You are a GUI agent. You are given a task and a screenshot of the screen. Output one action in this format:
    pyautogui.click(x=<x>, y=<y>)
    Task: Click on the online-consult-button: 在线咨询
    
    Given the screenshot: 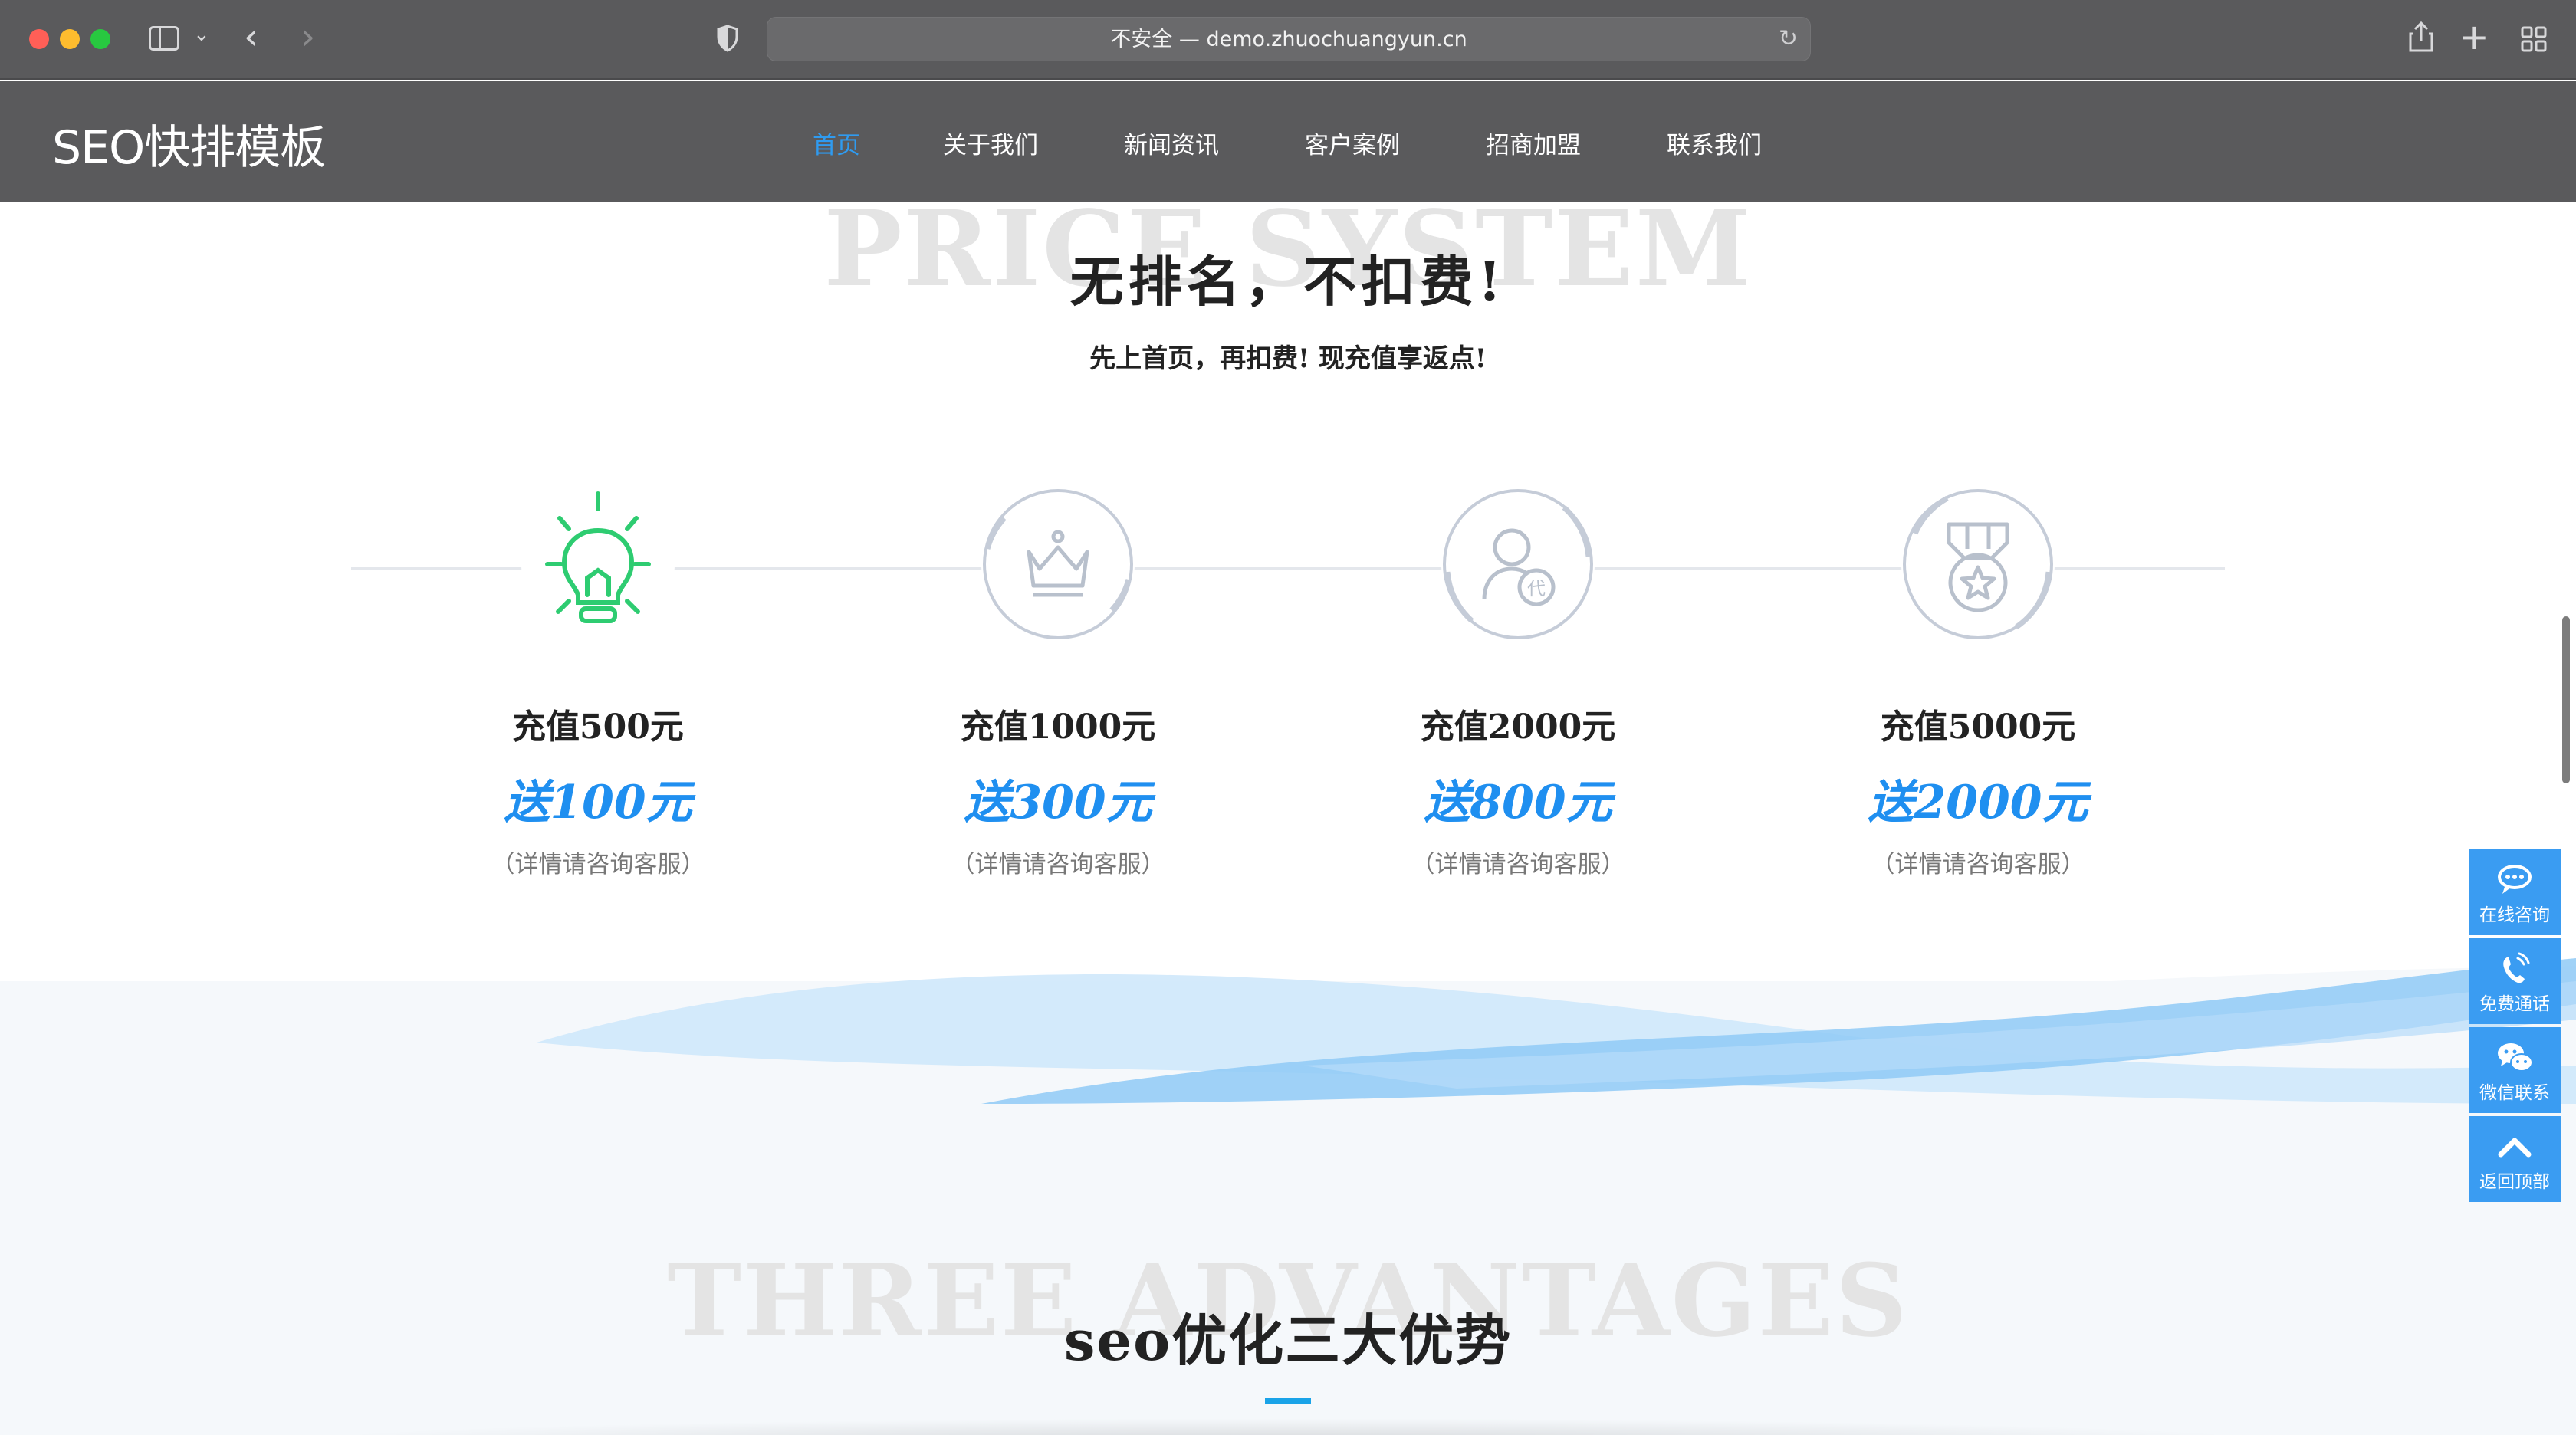 What is the action you would take?
    pyautogui.click(x=2515, y=892)
    